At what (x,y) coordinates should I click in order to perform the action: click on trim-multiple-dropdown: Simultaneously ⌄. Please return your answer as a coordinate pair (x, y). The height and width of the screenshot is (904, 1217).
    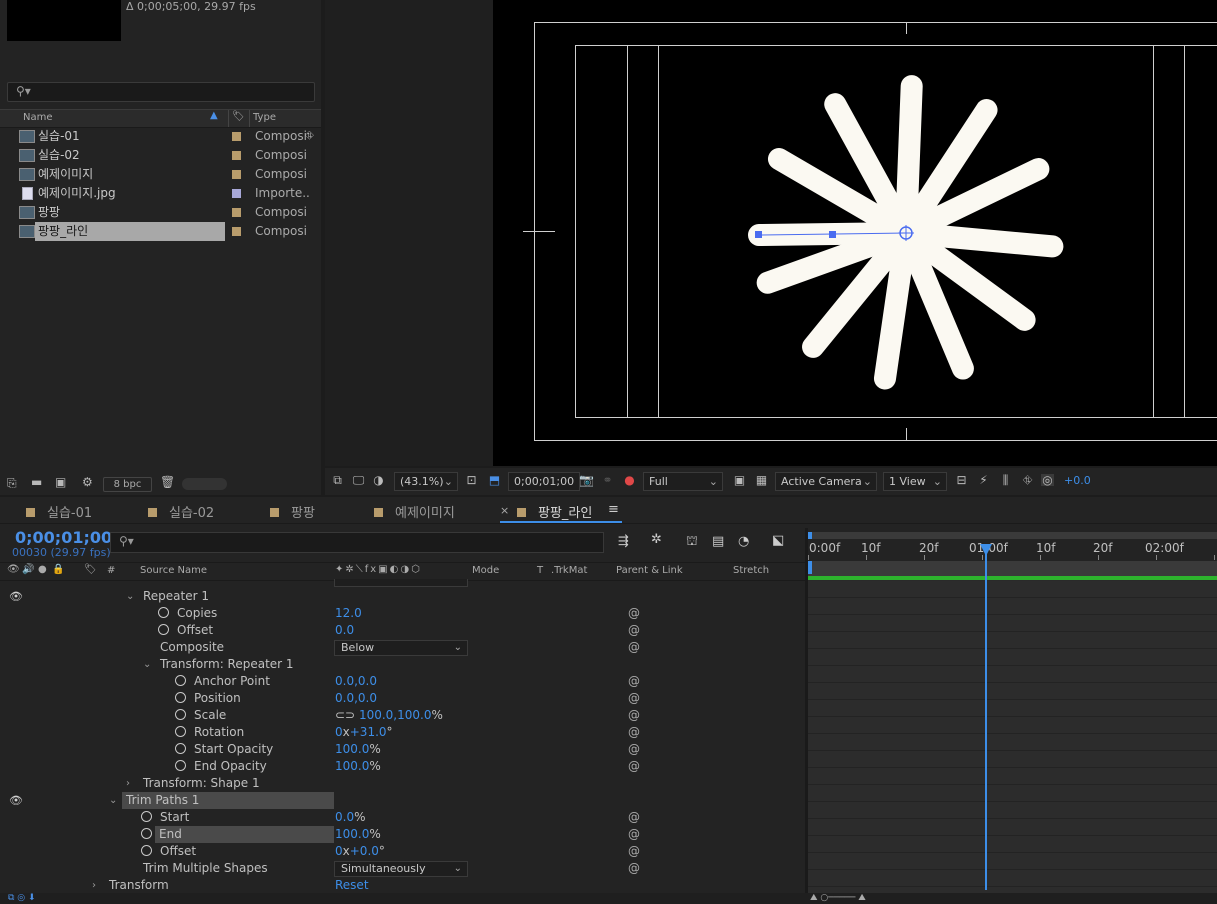
    Looking at the image, I should click on (401, 869).